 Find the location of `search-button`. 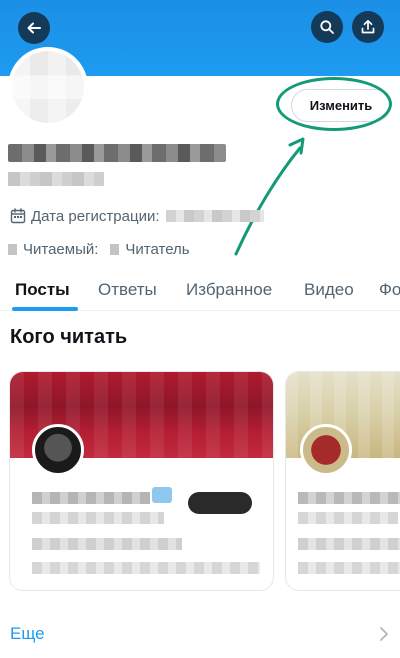

search-button is located at coordinates (327, 27).